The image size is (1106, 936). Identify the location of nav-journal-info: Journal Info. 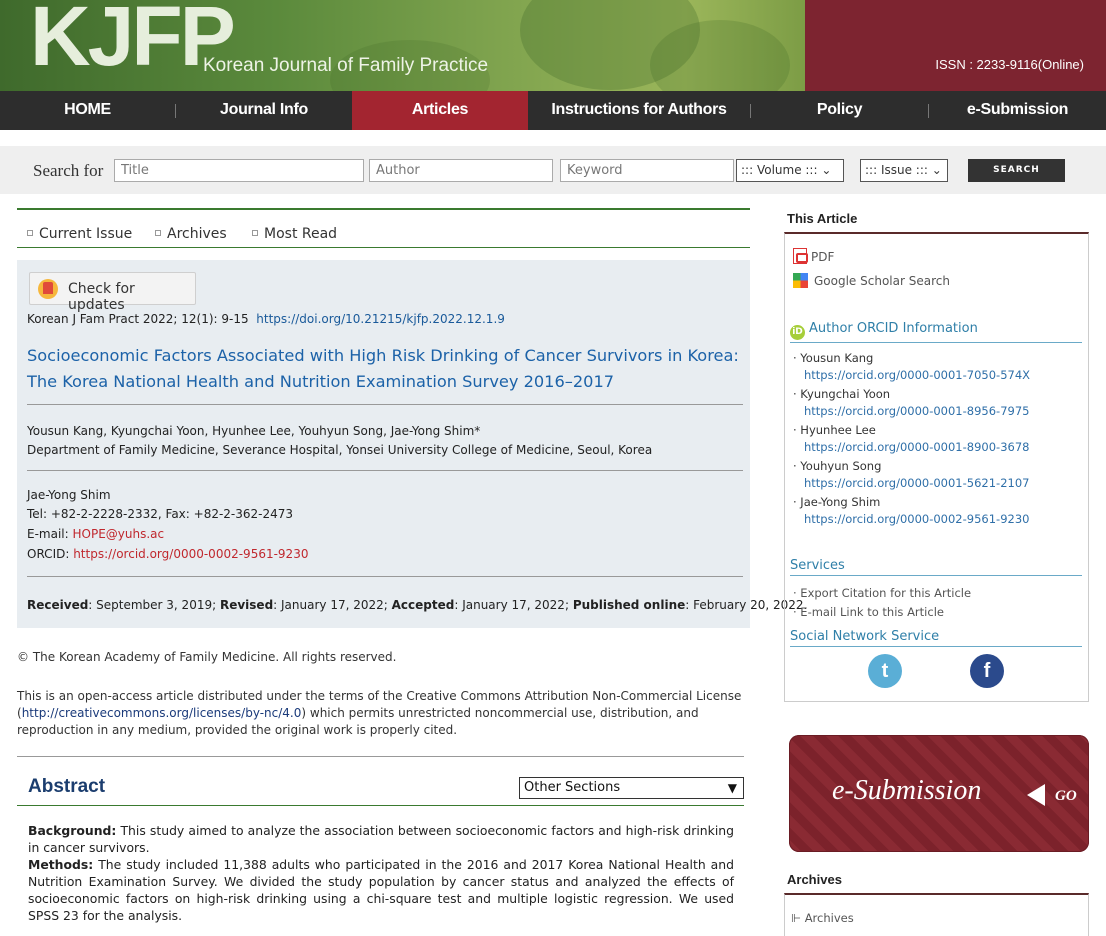
(264, 110).